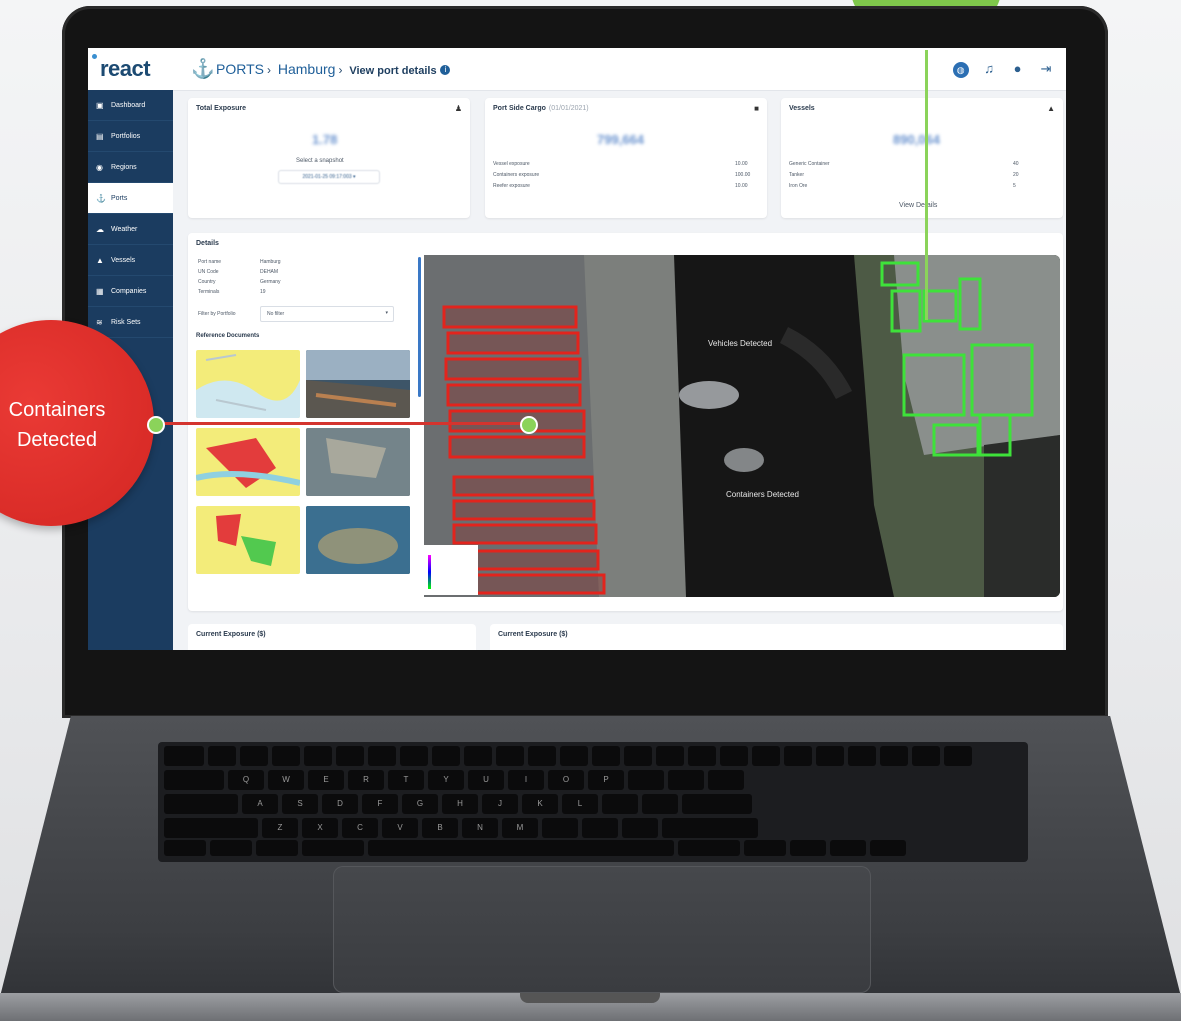  I want to click on person-icon: ♟, so click(458, 108).